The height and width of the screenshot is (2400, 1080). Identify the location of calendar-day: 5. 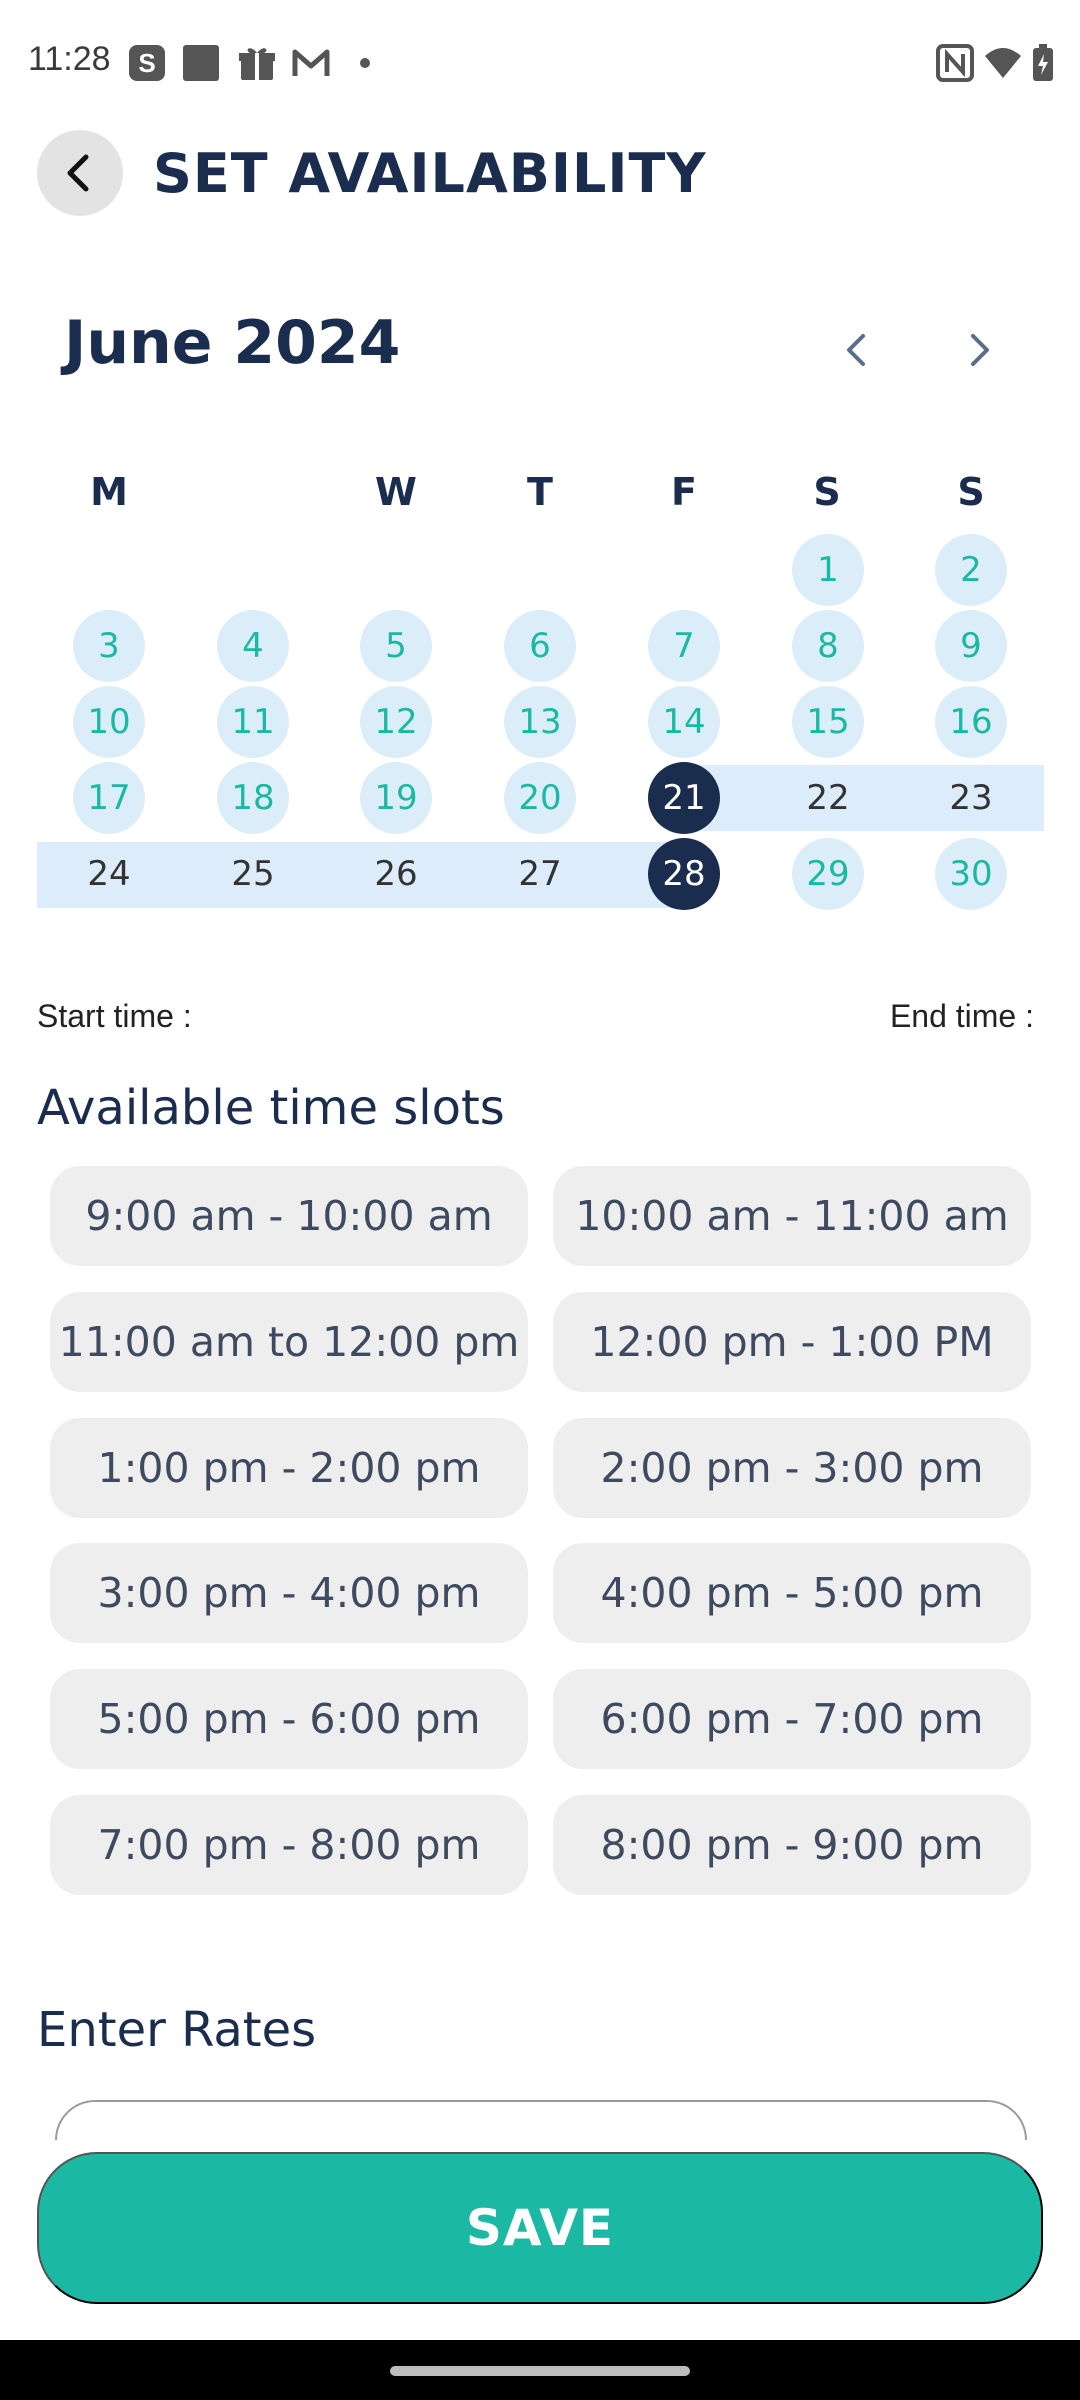
(396, 646).